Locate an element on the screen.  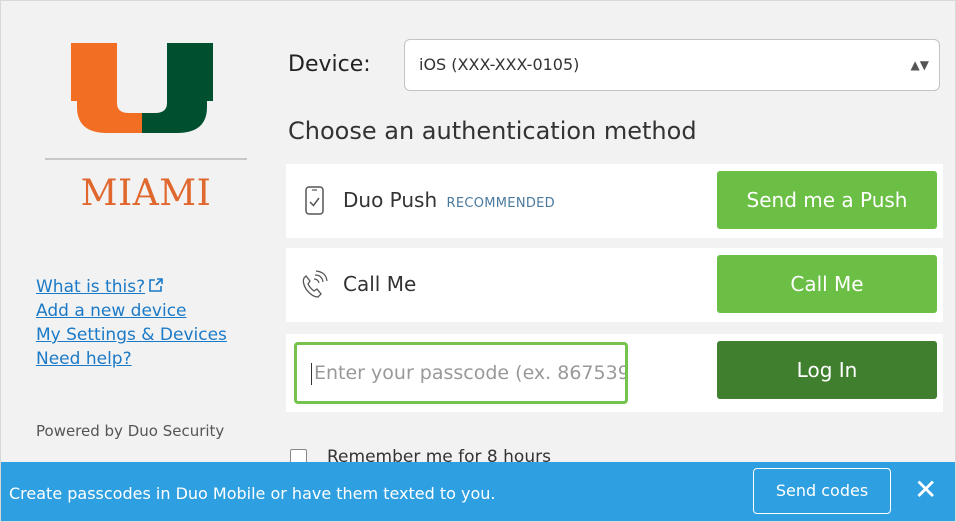
send-codes-button: Send codes is located at coordinates (822, 491).